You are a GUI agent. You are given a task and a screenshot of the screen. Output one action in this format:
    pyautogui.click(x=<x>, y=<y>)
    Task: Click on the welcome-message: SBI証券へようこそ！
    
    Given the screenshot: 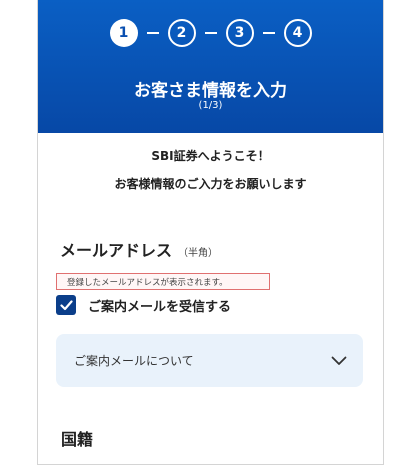 What is the action you would take?
    pyautogui.click(x=210, y=156)
    